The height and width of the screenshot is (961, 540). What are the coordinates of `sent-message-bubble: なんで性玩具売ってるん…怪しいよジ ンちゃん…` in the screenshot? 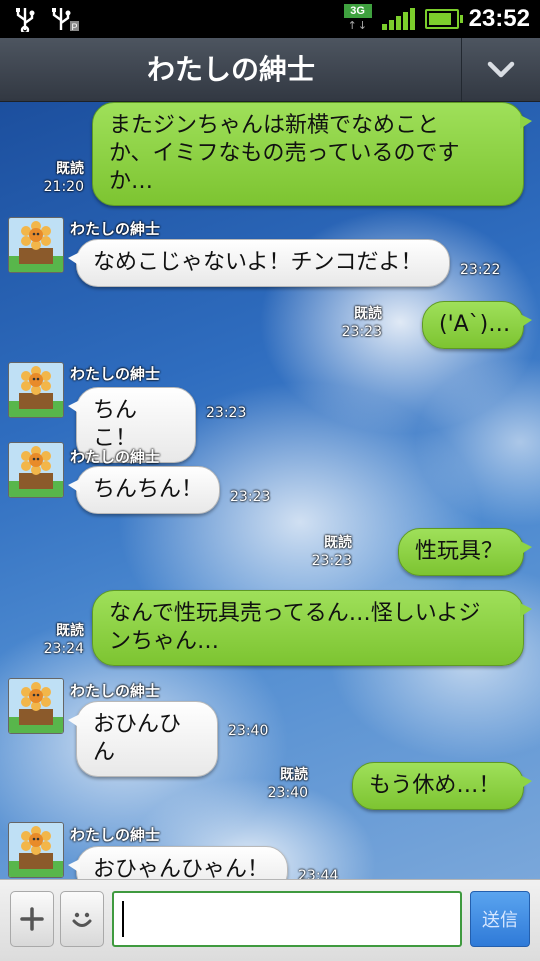 It's located at (312, 628).